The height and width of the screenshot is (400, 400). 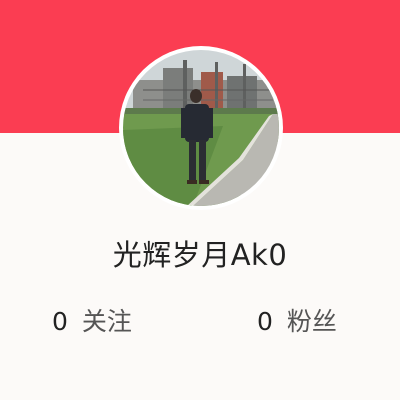 I want to click on followers-label: 粉丝, so click(x=311, y=321).